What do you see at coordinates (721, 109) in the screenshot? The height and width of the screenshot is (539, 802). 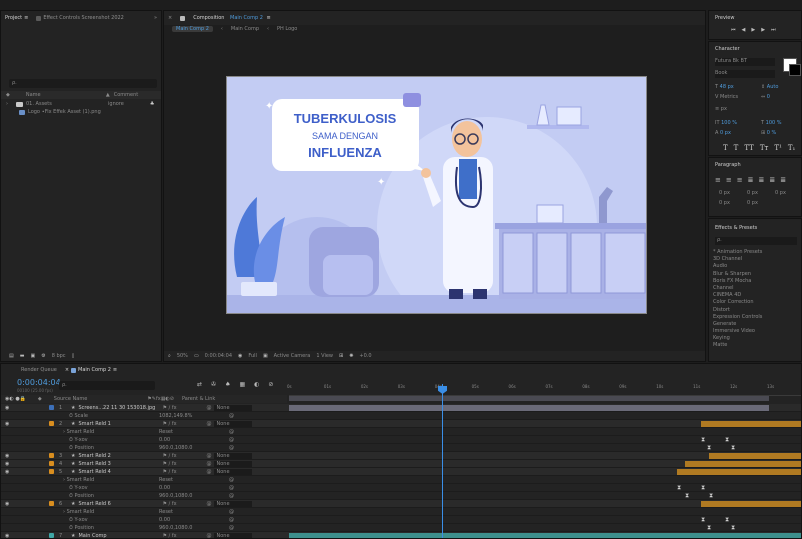 I see `stroke-width-field: ≡ px` at bounding box center [721, 109].